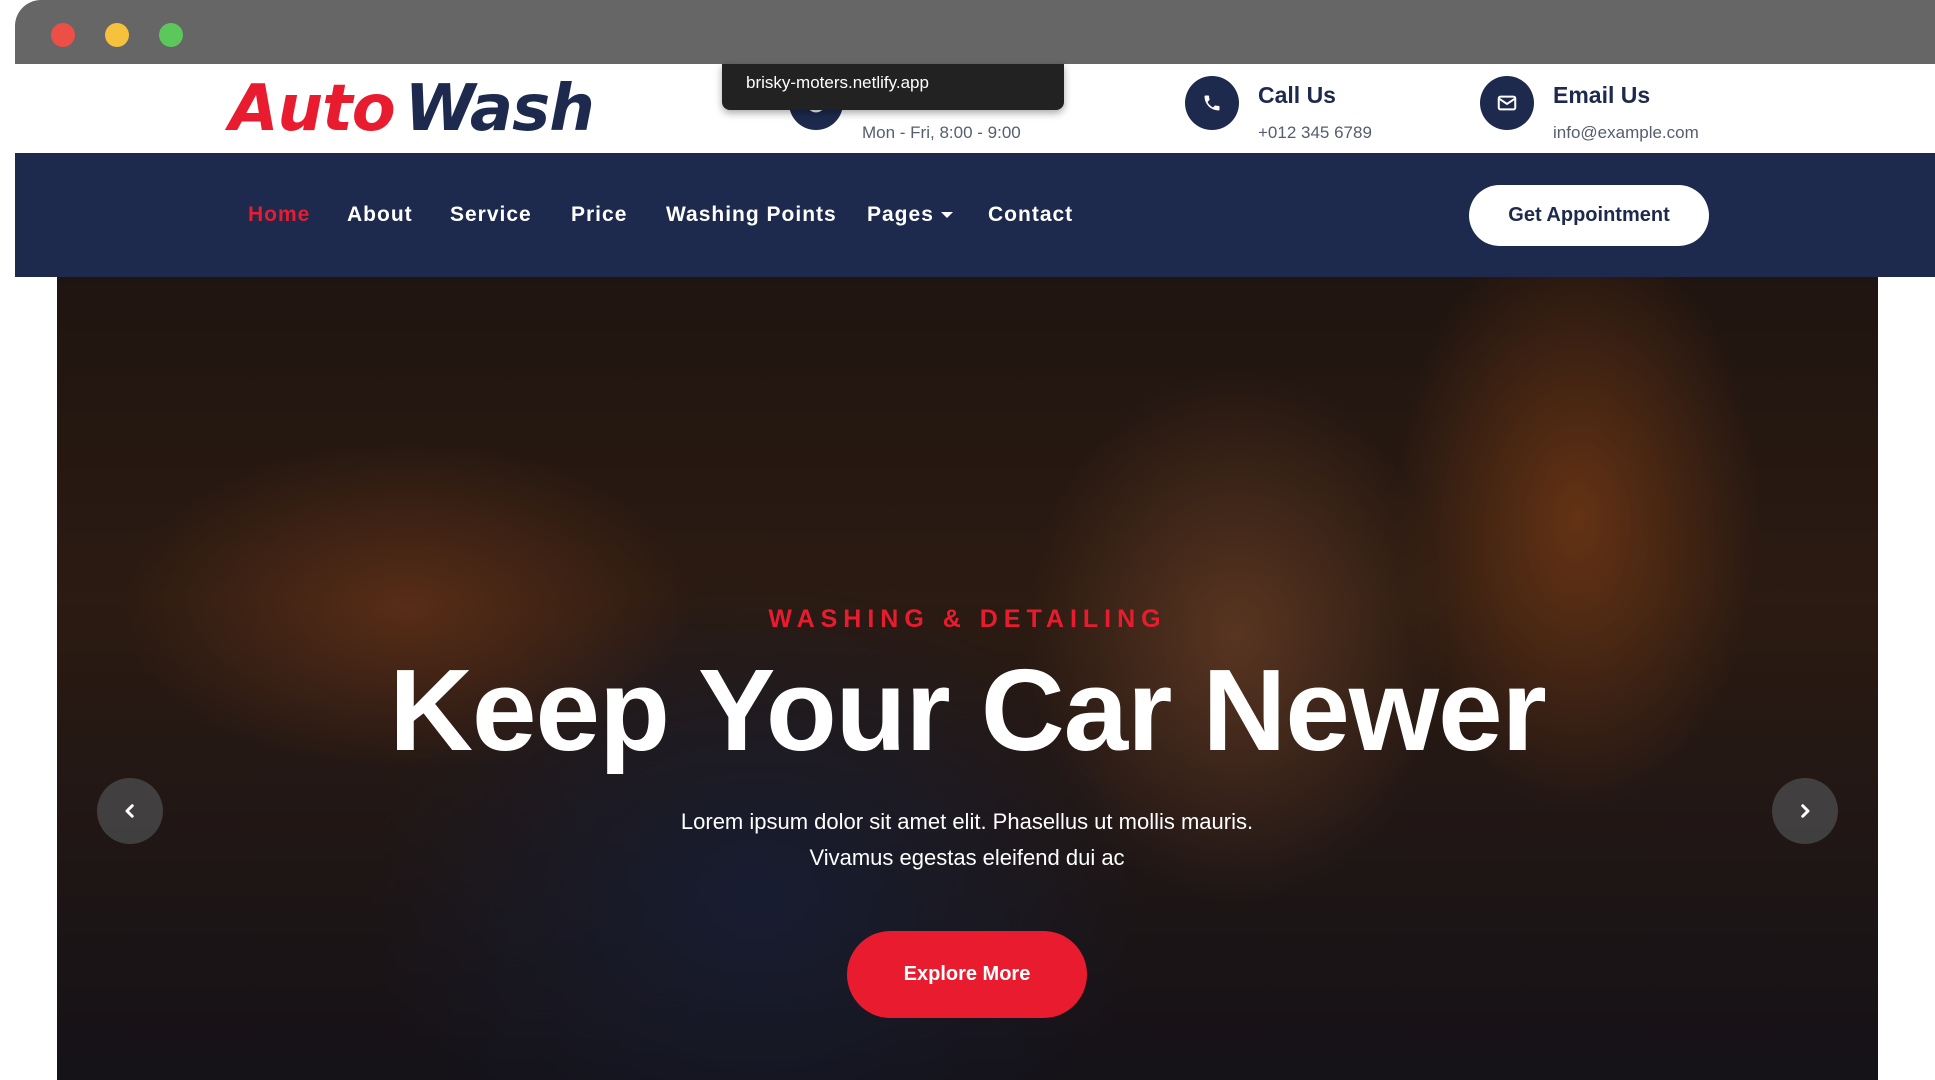 Image resolution: width=1935 pixels, height=1080 pixels. What do you see at coordinates (1315, 133) in the screenshot?
I see `phone-number: +012 345 6789` at bounding box center [1315, 133].